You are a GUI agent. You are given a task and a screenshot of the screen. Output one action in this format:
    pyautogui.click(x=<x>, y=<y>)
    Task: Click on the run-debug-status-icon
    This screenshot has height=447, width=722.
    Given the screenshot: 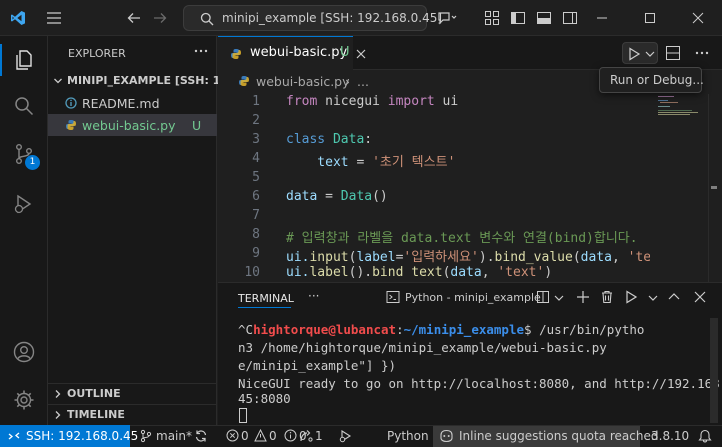 What is the action you would take?
    pyautogui.click(x=345, y=436)
    